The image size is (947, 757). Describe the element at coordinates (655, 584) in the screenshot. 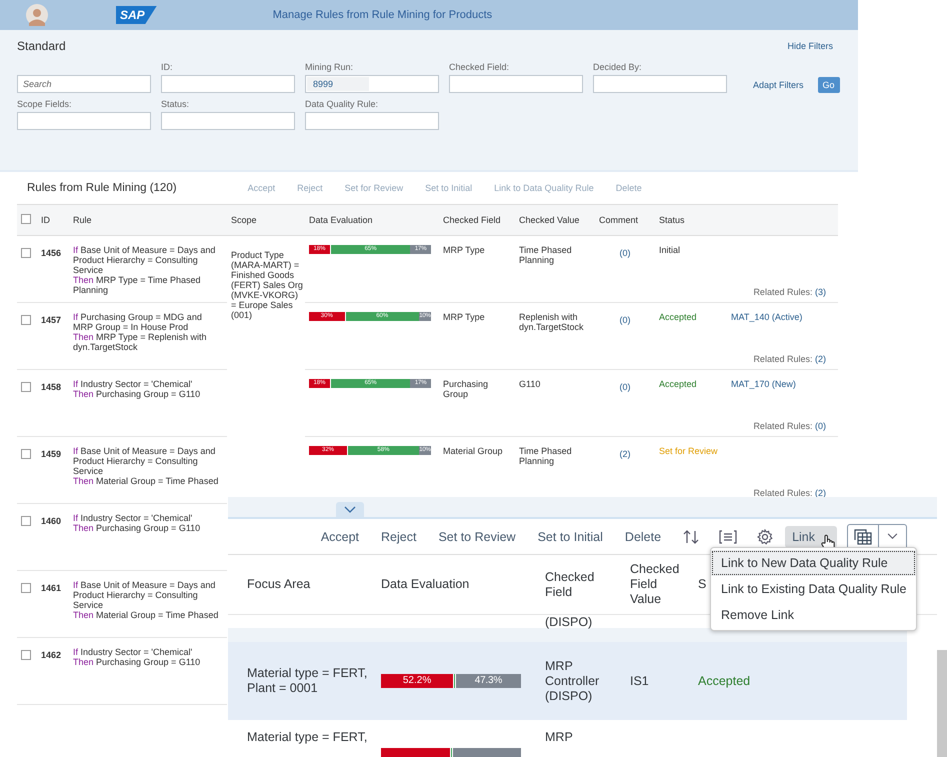

I see `column-header: Checked Field Value` at that location.